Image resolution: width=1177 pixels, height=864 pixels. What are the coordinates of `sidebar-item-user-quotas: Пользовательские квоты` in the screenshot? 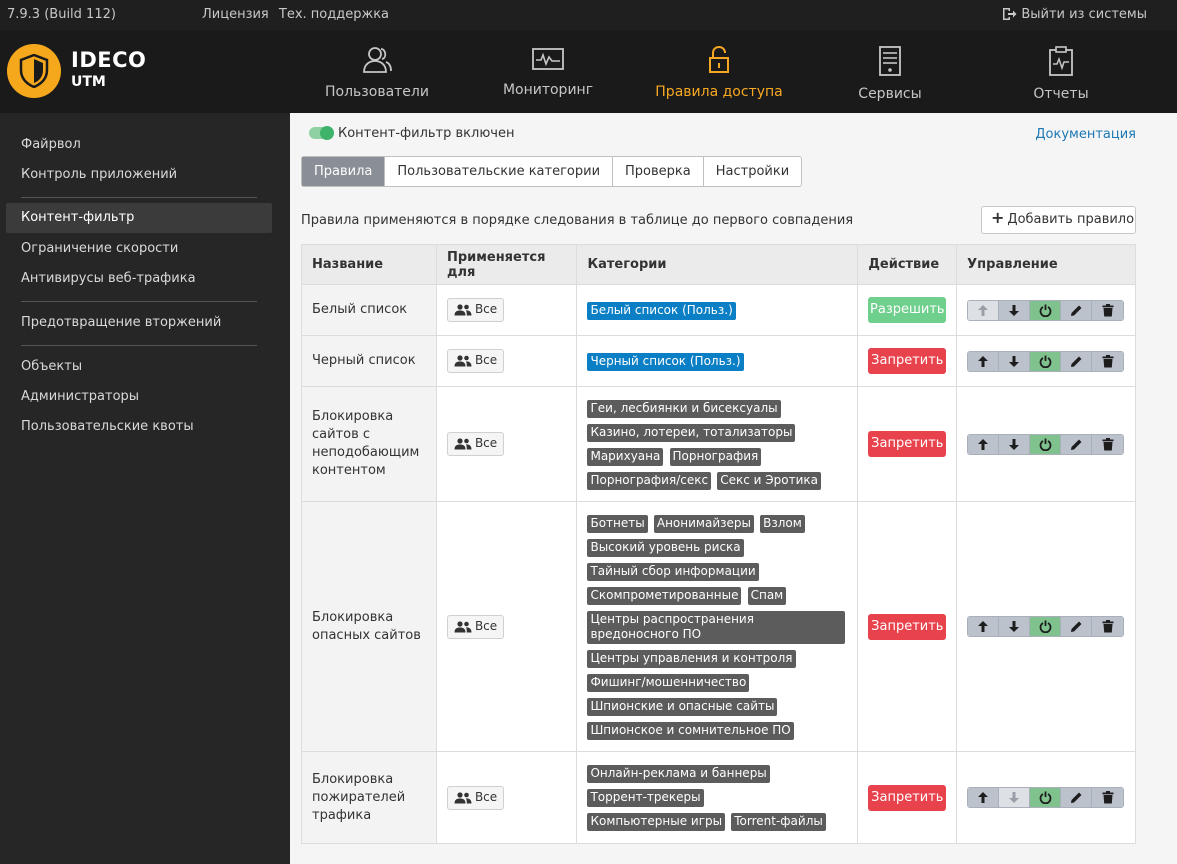 It's located at (107, 426).